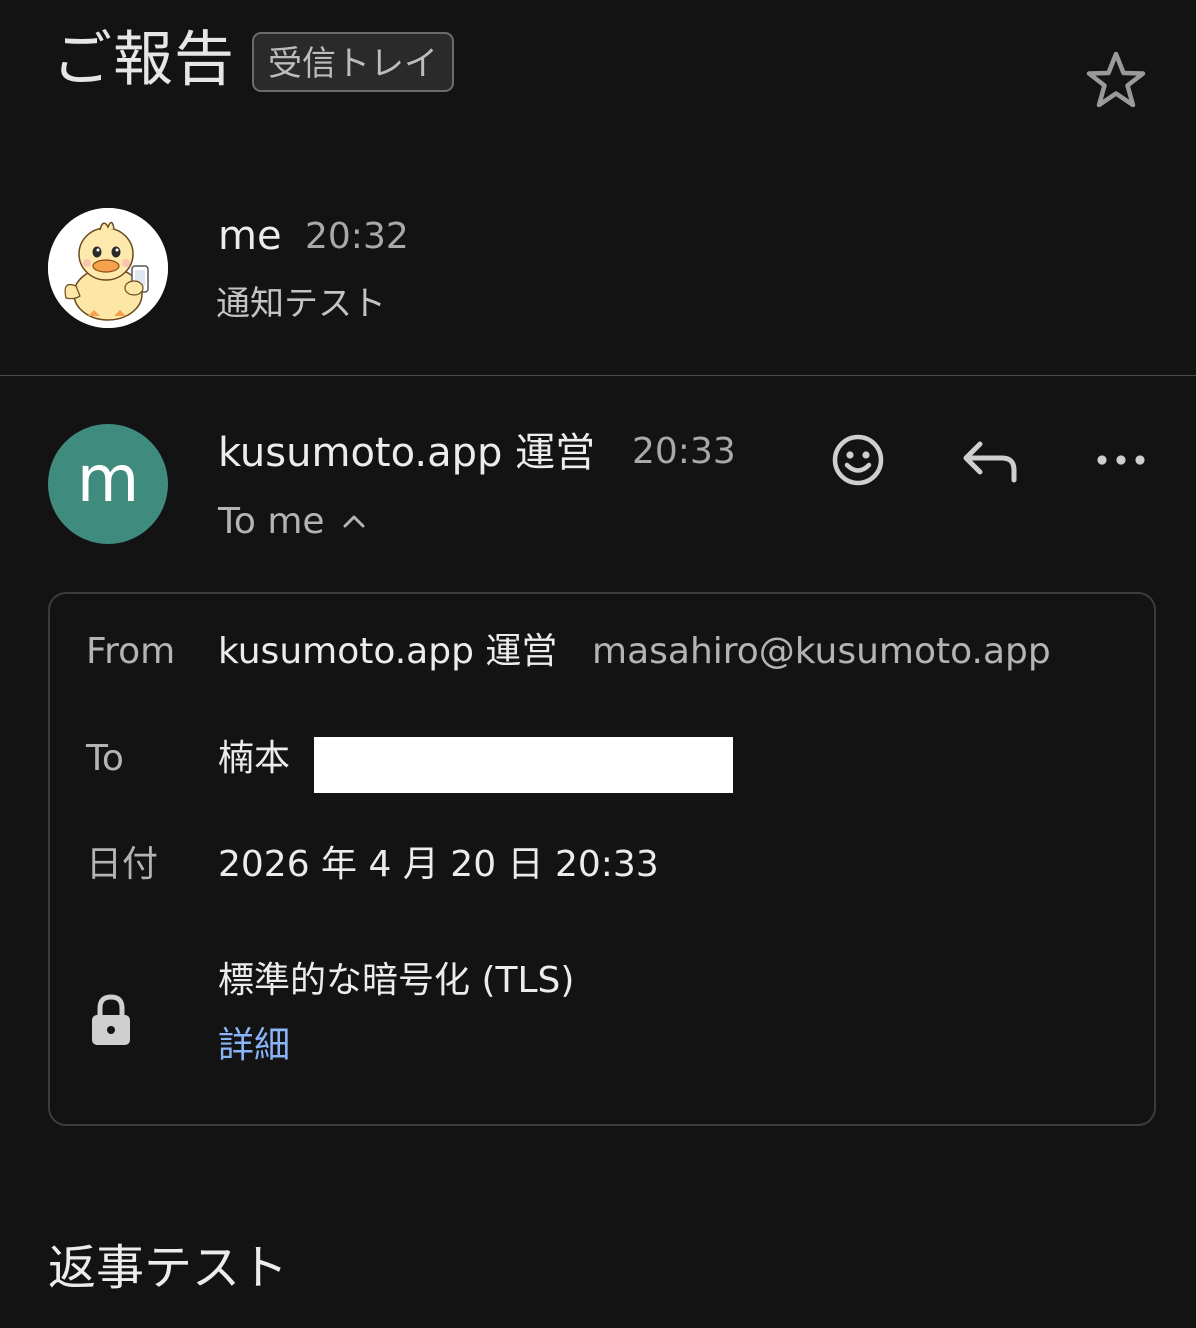 Image resolution: width=1196 pixels, height=1328 pixels. Describe the element at coordinates (254, 759) in the screenshot. I see `to-name: 楠本` at that location.